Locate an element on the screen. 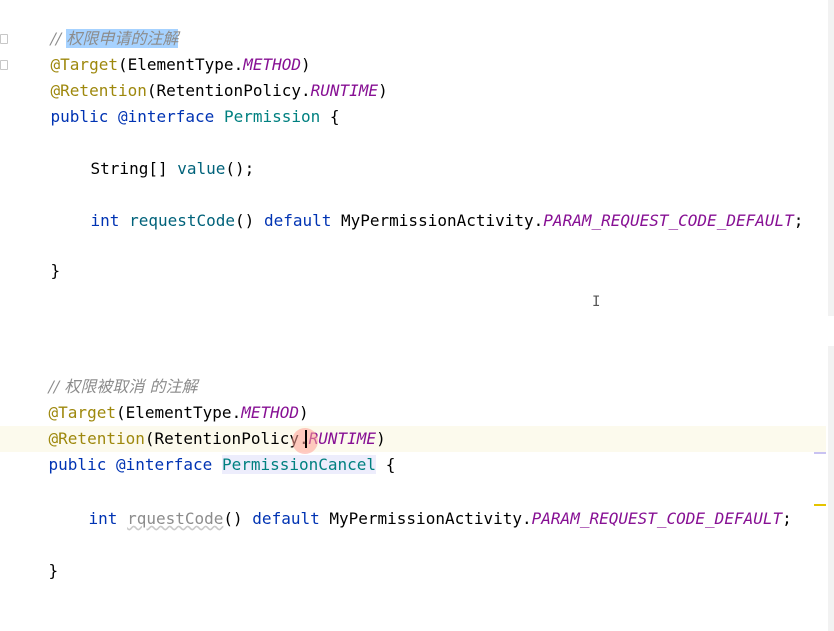 Image resolution: width=834 pixels, height=631 pixels. method-requestcode: requestCode is located at coordinates (182, 220).